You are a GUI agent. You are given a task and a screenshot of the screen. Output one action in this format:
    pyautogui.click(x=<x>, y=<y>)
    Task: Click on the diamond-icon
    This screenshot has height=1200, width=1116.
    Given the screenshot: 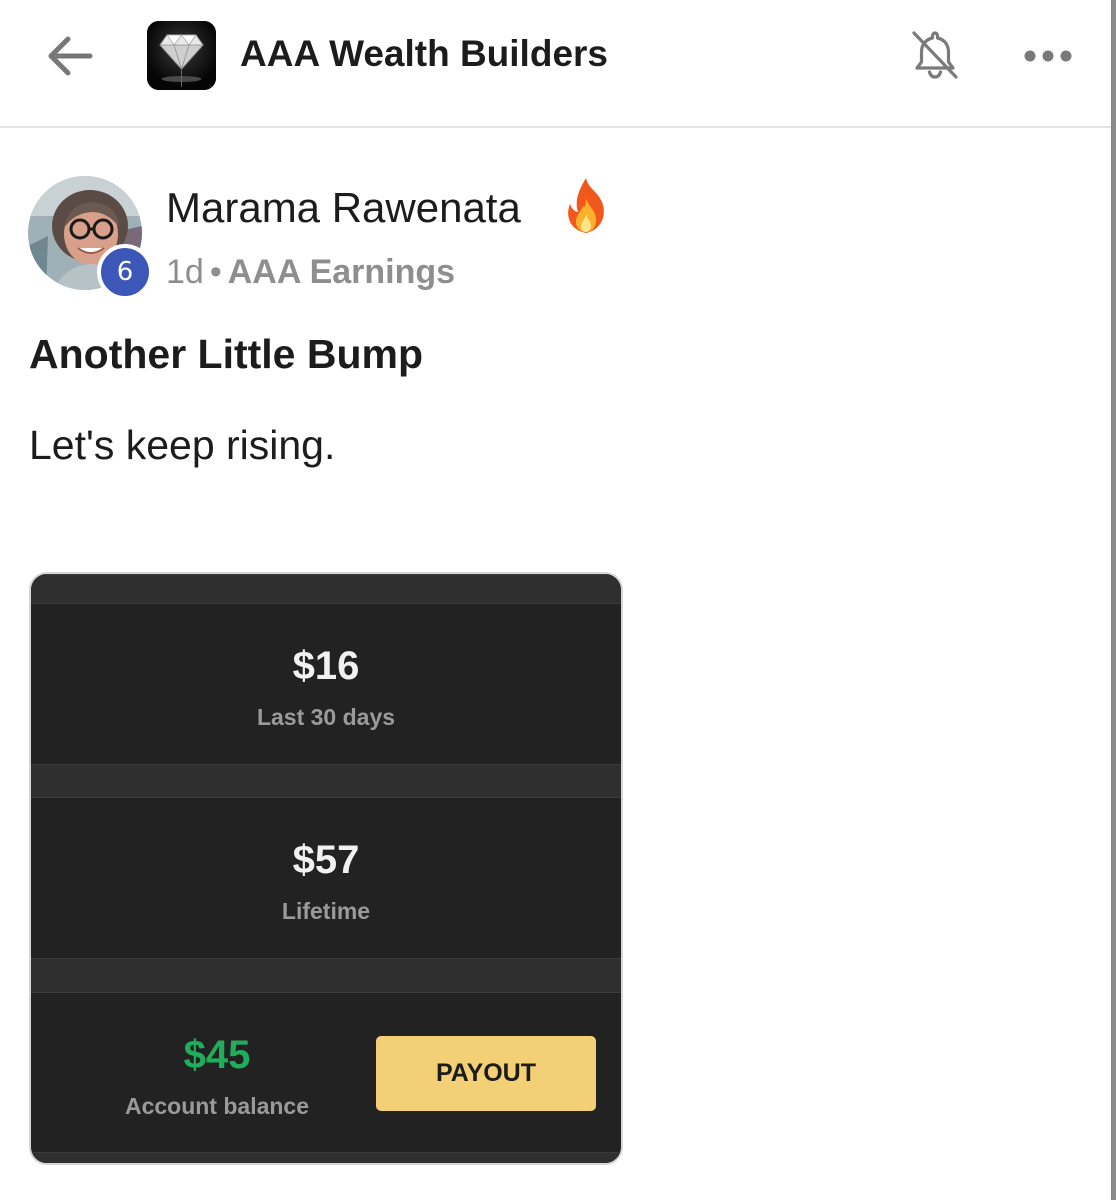 What is the action you would take?
    pyautogui.click(x=181, y=55)
    